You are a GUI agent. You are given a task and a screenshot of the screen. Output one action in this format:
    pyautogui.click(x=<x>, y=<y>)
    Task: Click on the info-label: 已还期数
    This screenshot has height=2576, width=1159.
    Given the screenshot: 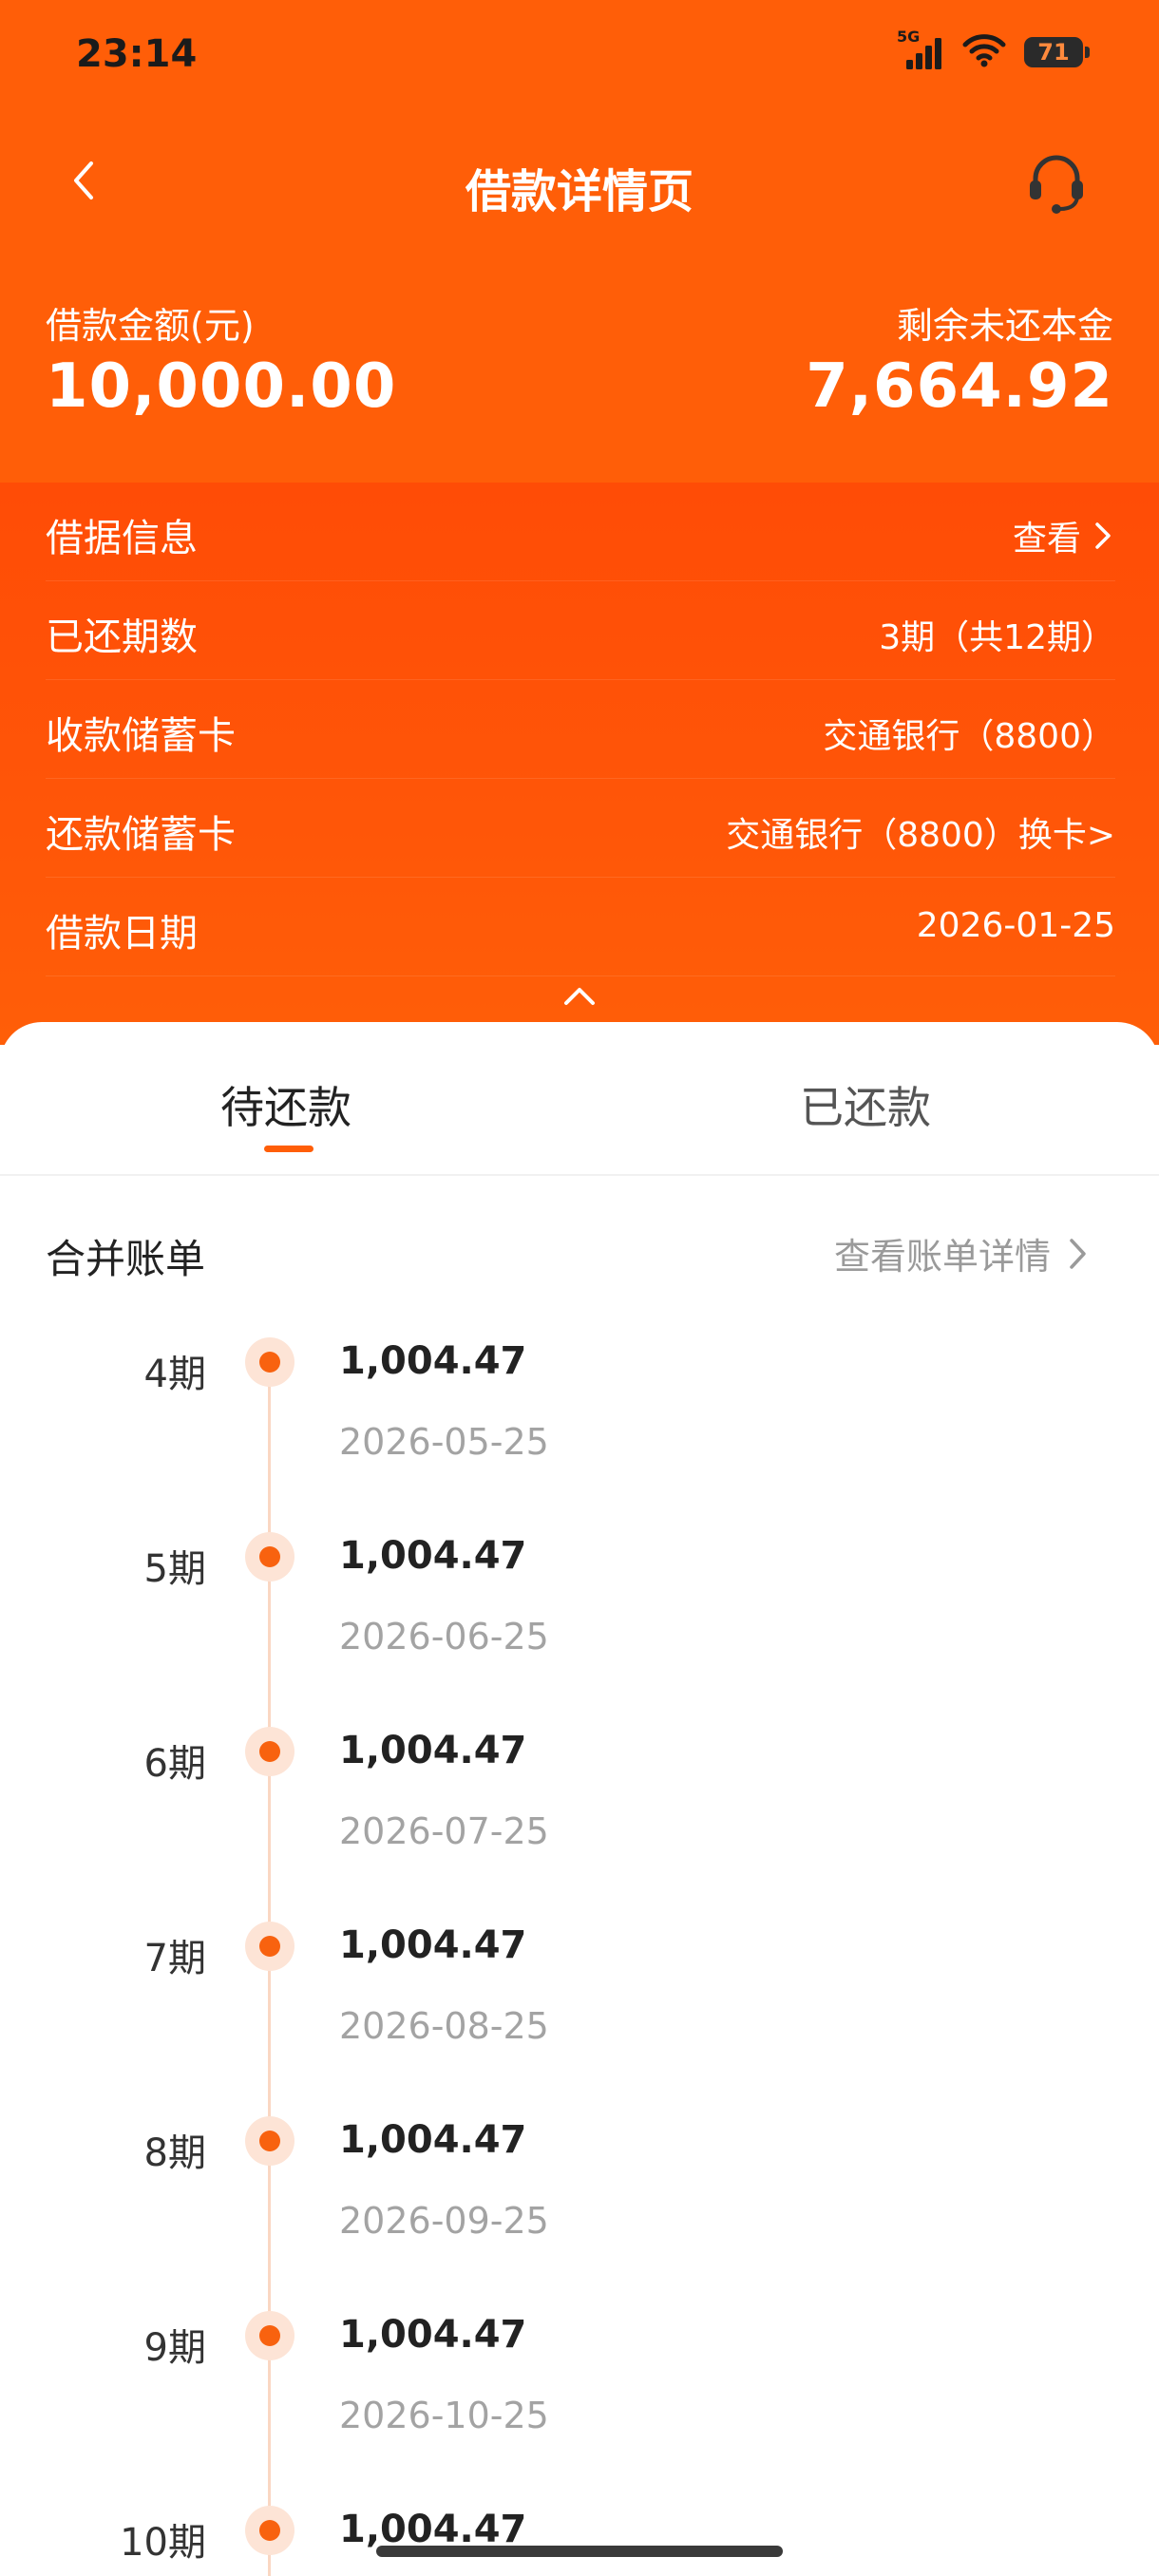 What is the action you would take?
    pyautogui.click(x=122, y=637)
    